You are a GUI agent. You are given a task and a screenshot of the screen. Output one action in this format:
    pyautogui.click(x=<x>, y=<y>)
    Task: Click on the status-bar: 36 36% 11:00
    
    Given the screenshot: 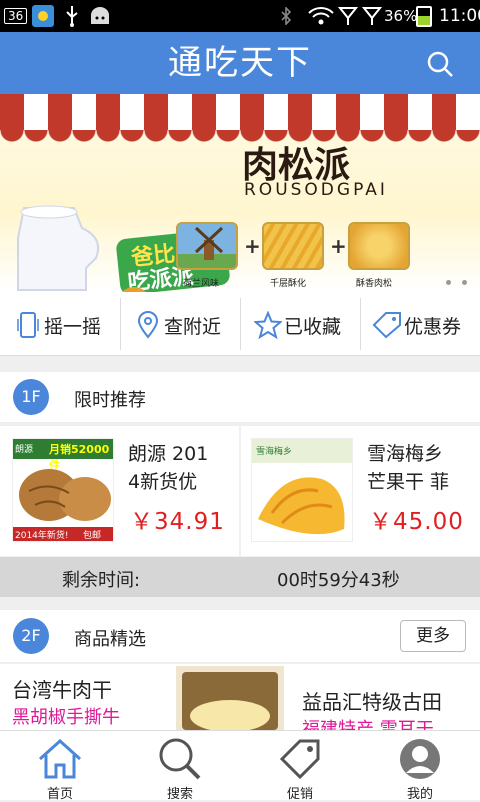 What is the action you would take?
    pyautogui.click(x=240, y=16)
    